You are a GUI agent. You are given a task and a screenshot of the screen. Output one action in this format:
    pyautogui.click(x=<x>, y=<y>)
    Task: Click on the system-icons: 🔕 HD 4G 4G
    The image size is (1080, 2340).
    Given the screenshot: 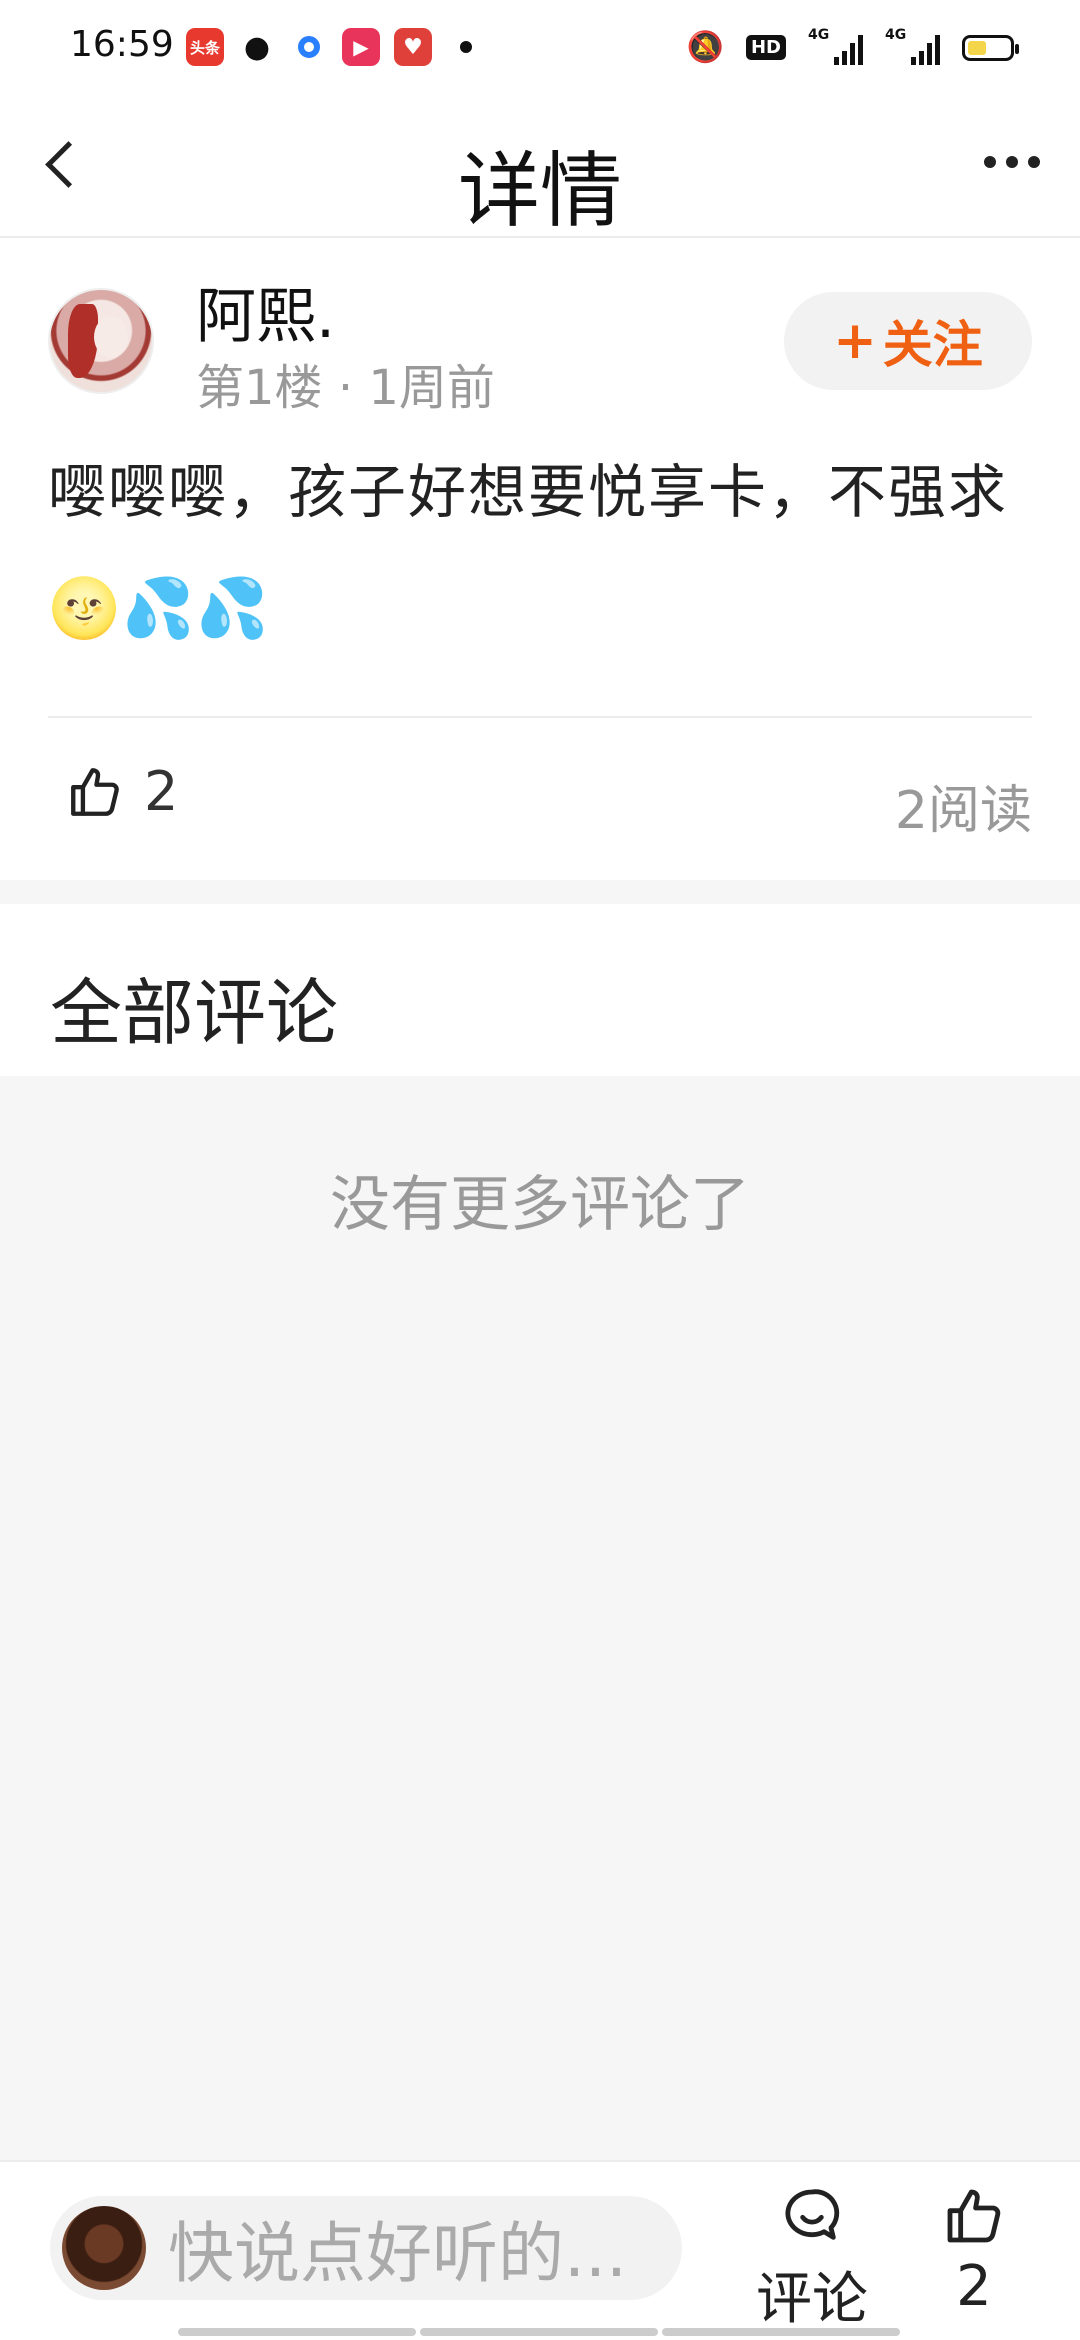 What is the action you would take?
    pyautogui.click(x=852, y=46)
    